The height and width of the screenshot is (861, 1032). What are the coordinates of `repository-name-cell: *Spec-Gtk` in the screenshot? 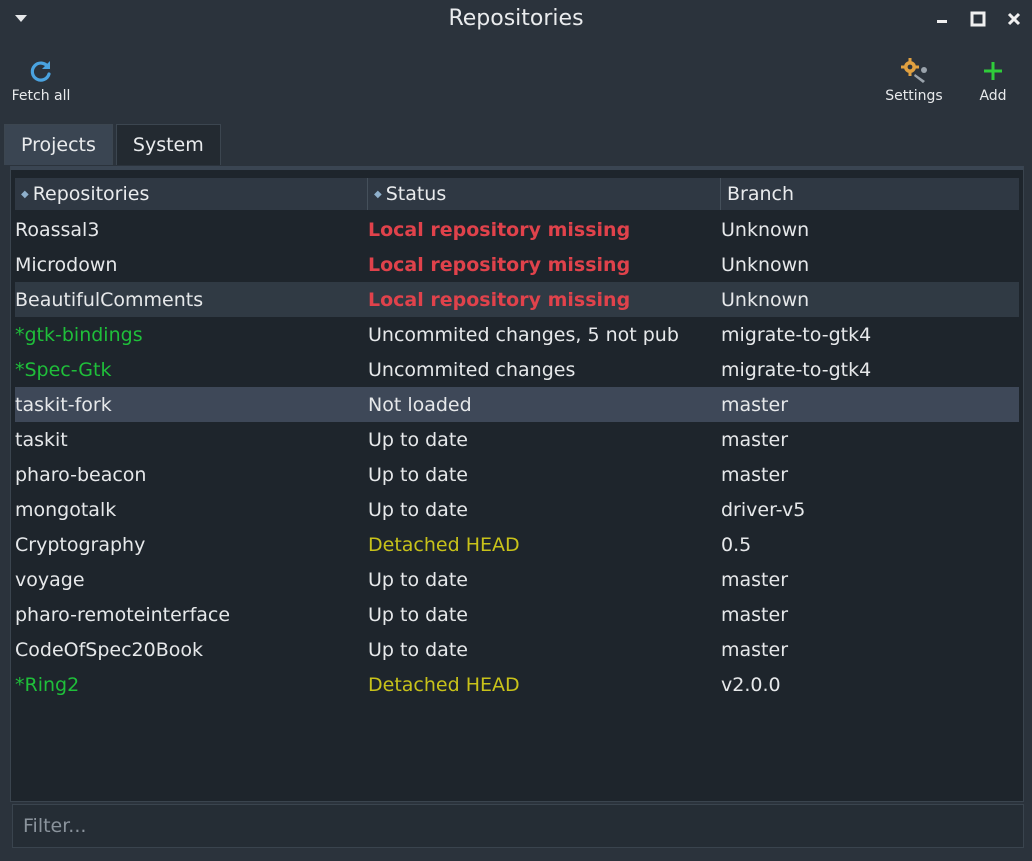 It's located at (63, 369).